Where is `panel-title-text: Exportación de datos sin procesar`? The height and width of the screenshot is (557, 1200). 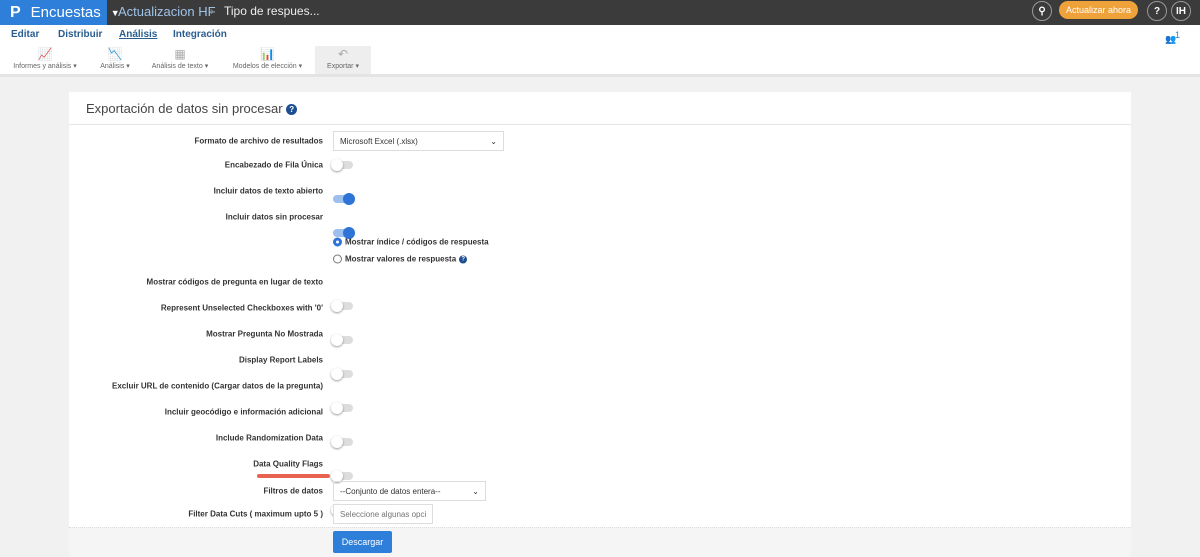
panel-title-text: Exportación de datos sin procesar is located at coordinates (184, 108).